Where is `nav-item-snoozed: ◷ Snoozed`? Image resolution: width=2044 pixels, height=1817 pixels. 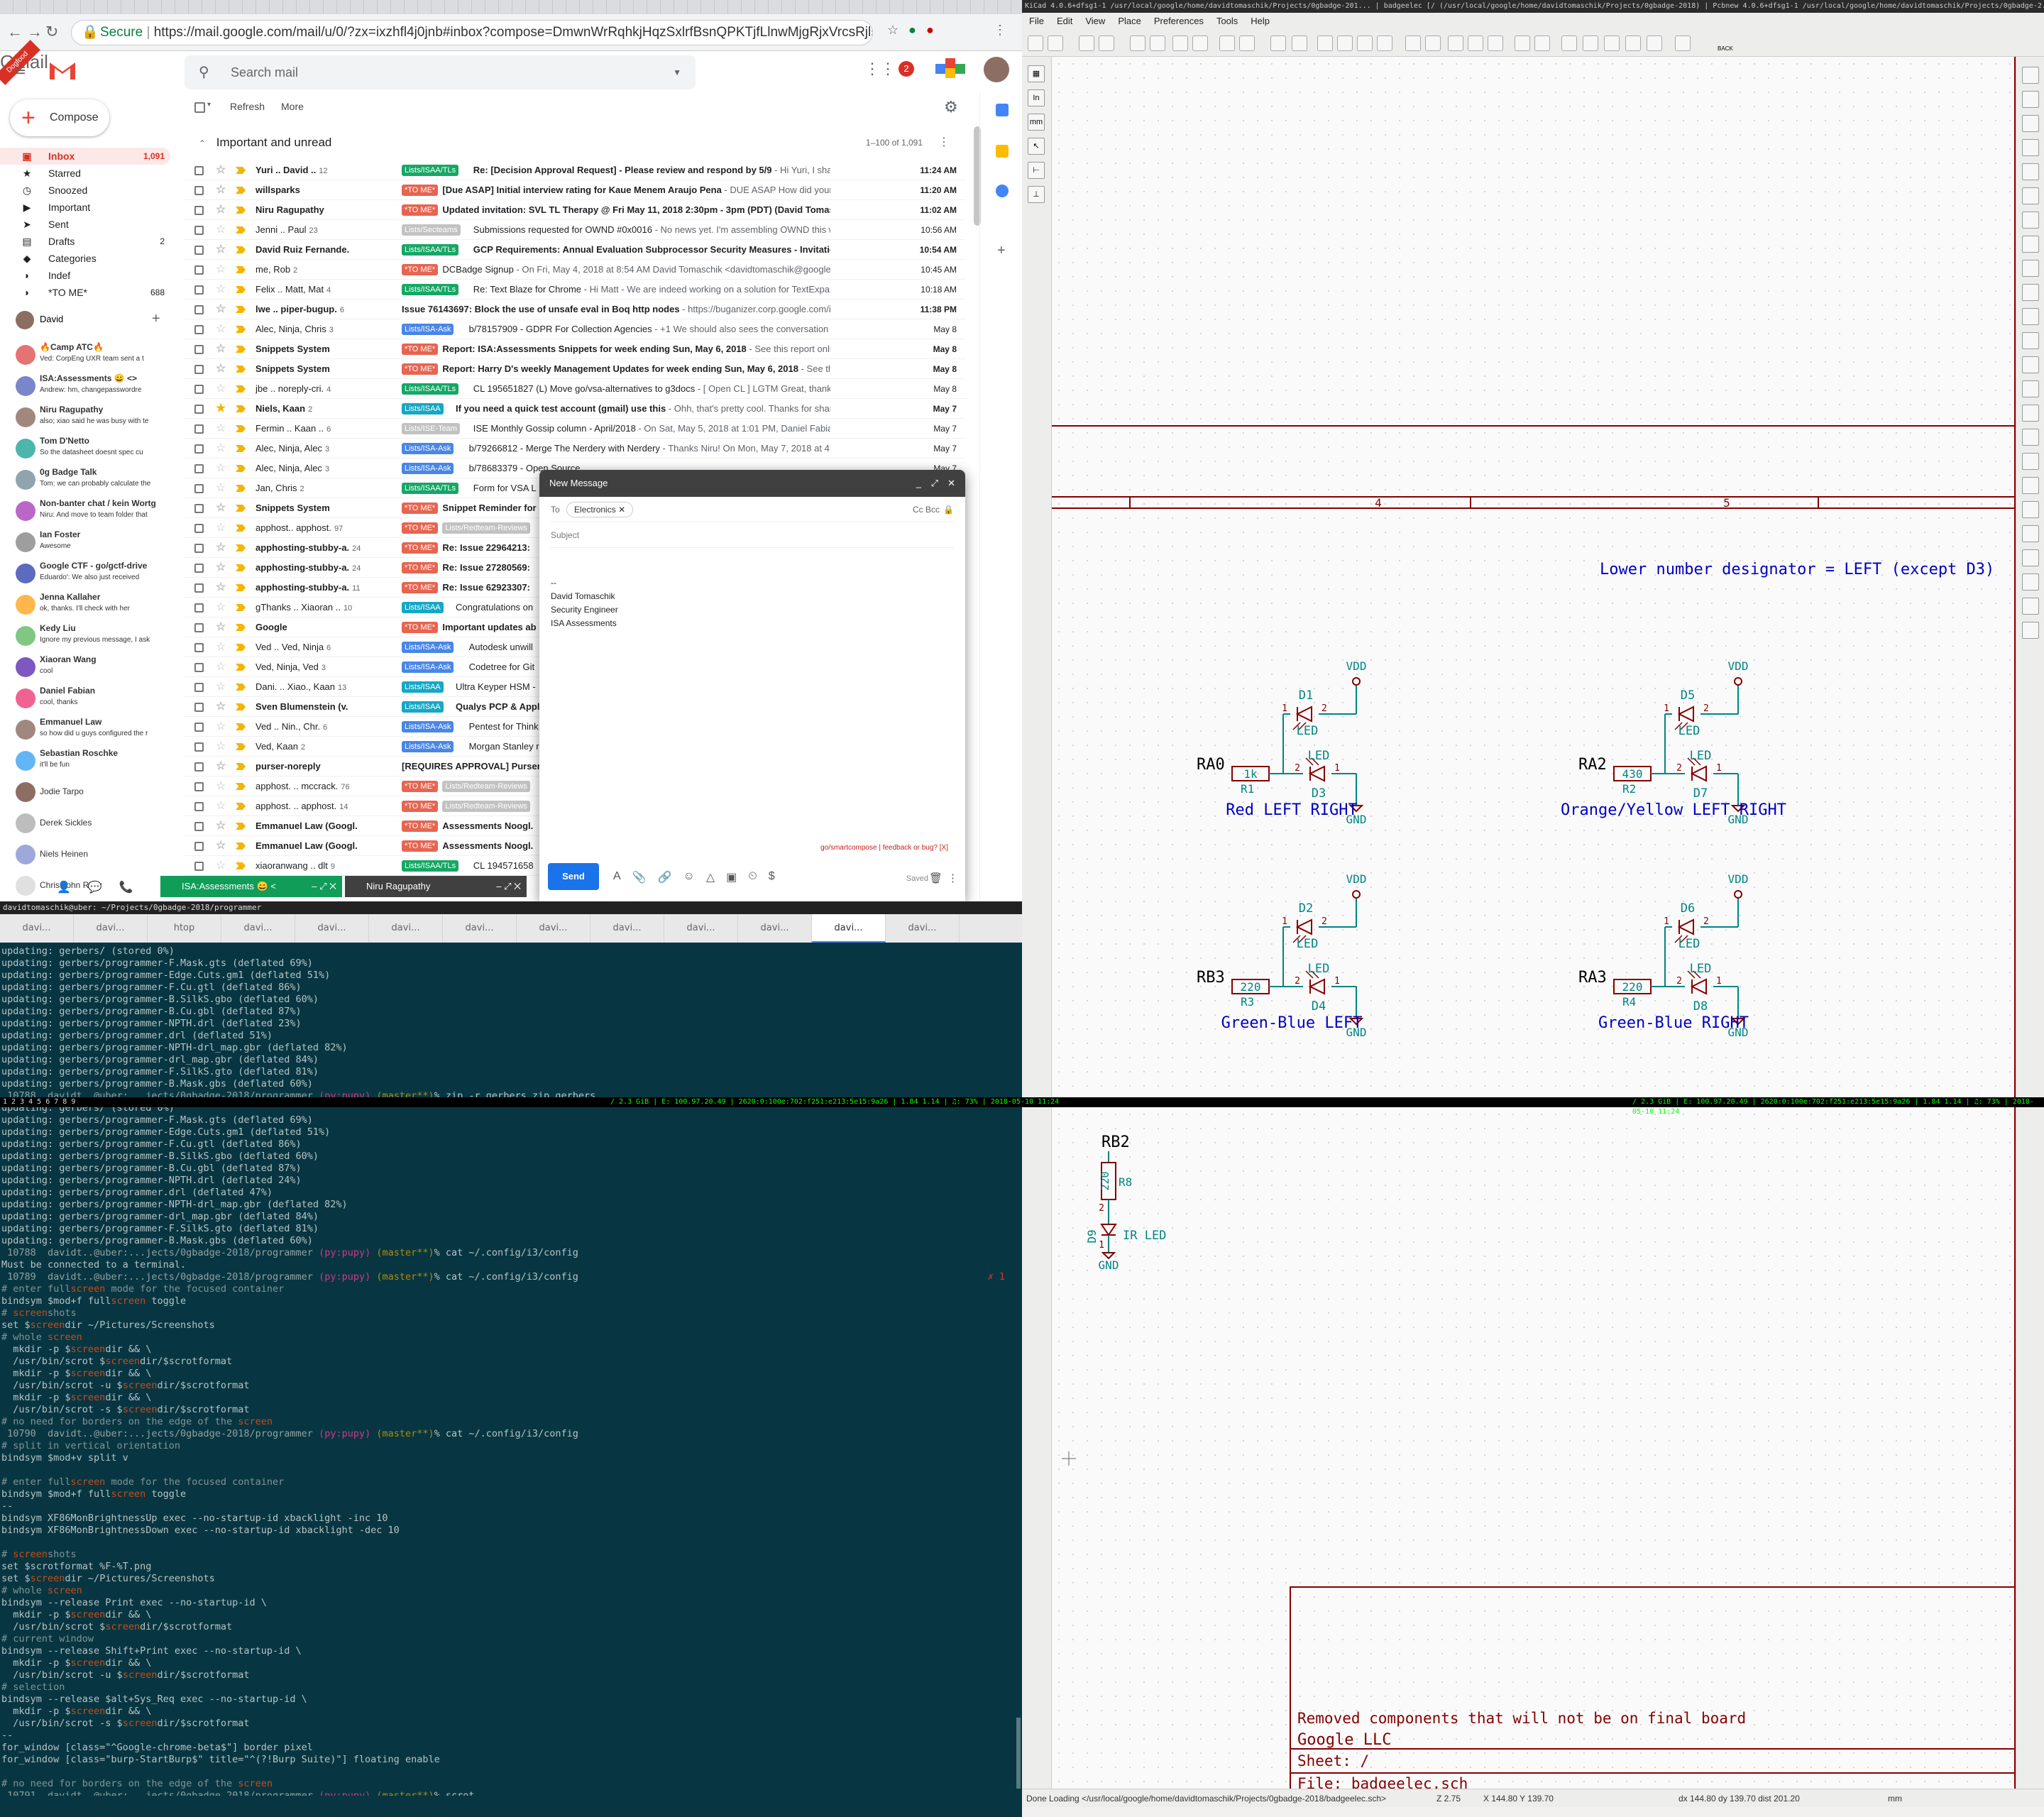
nav-item-snoozed: ◷ Snoozed is located at coordinates (85, 190).